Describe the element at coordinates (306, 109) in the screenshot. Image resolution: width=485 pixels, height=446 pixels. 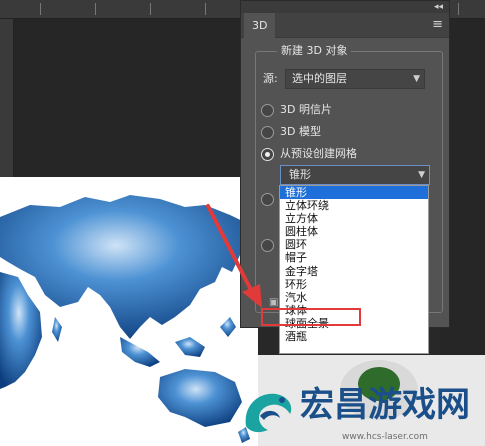
I see `radio-label: 3D 明信片` at that location.